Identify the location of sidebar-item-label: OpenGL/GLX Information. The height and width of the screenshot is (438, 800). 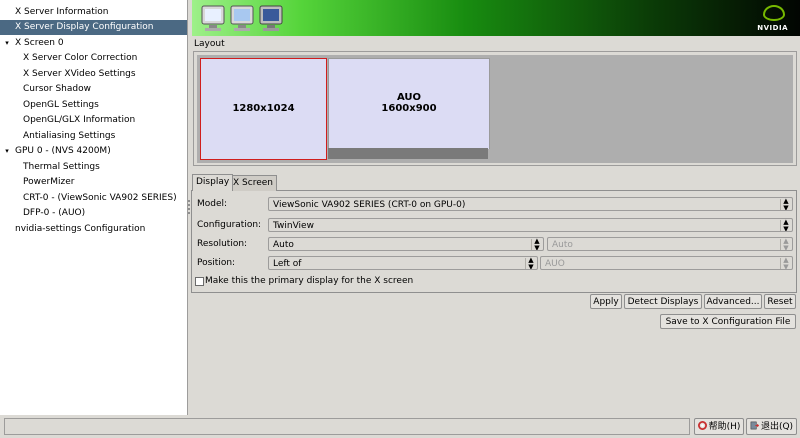
(79, 120).